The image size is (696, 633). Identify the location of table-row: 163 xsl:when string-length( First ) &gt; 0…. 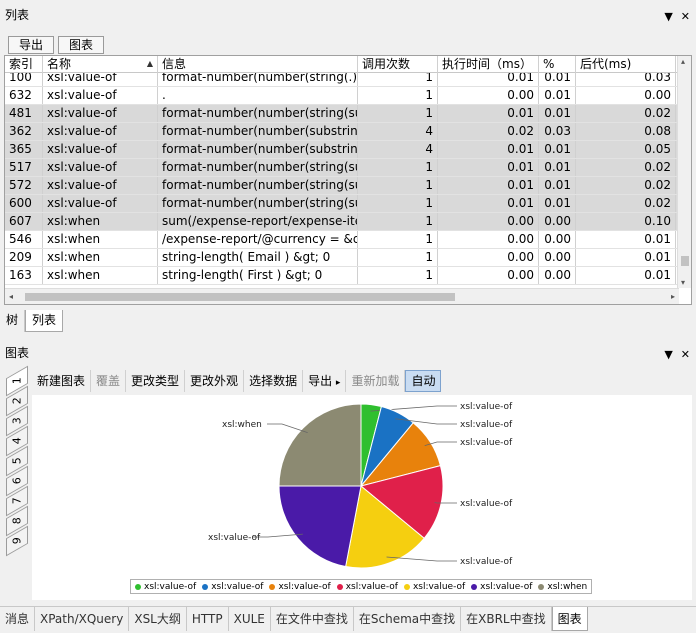
(348, 276).